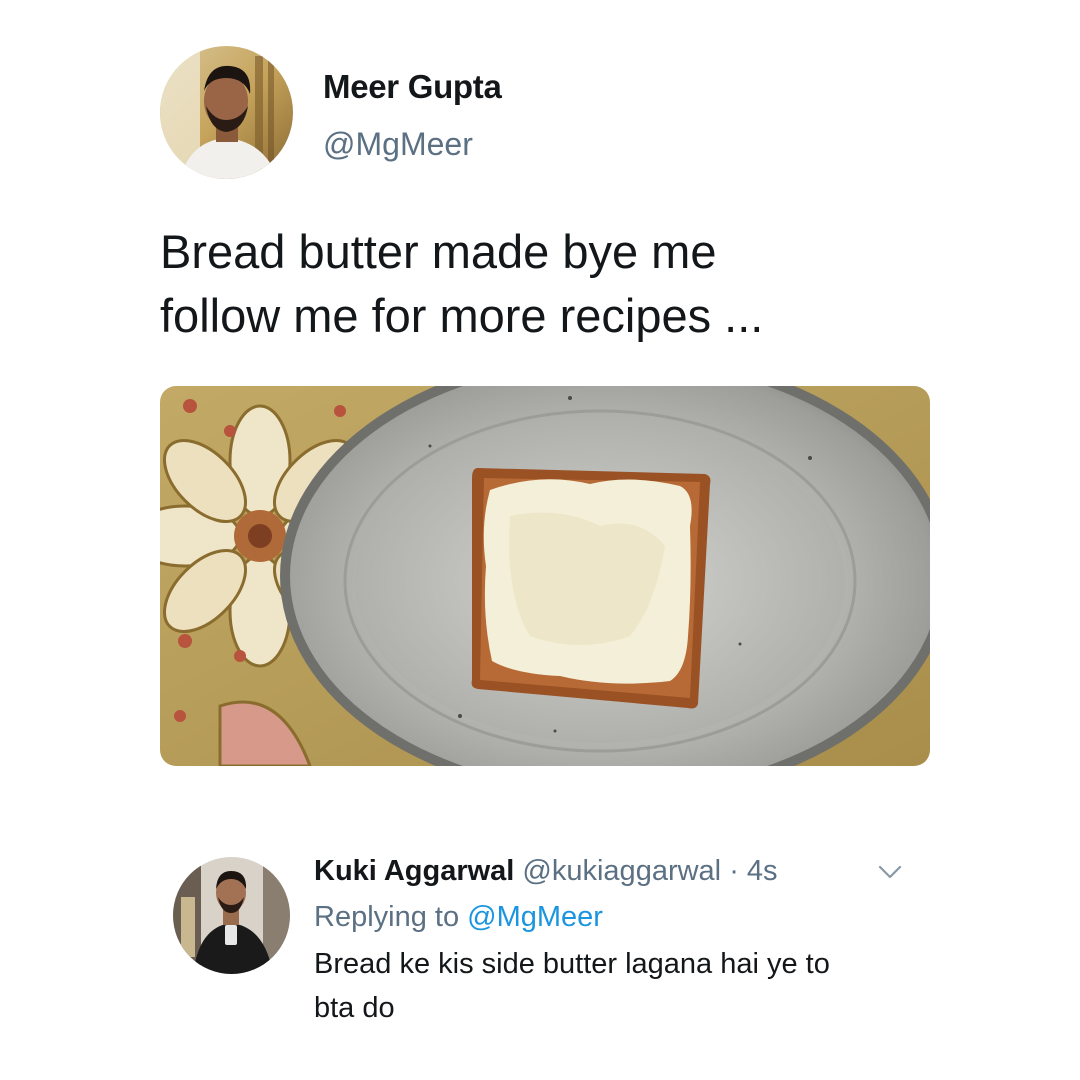 The image size is (1080, 1080). Describe the element at coordinates (540, 114) in the screenshot. I see `tweet-header: Meer Gupta @MgMeer` at that location.